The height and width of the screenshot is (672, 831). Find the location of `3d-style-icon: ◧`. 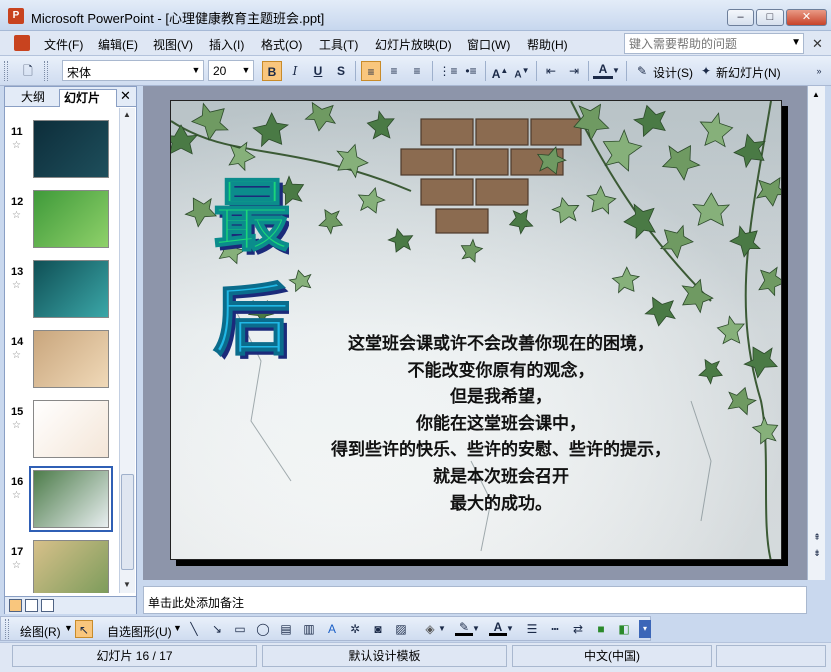

3d-style-icon: ◧ is located at coordinates (624, 629).